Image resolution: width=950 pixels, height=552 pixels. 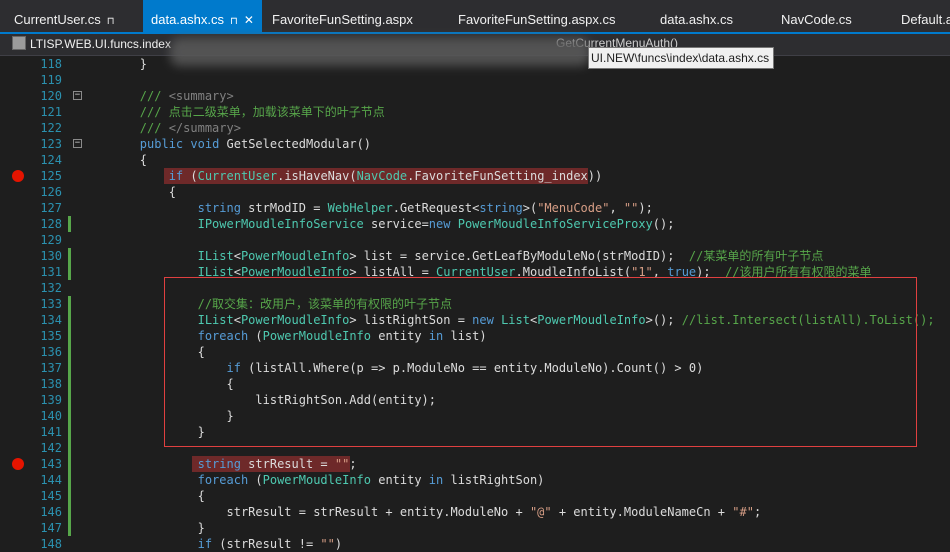 What do you see at coordinates (51, 64) in the screenshot?
I see `line-number: 118` at bounding box center [51, 64].